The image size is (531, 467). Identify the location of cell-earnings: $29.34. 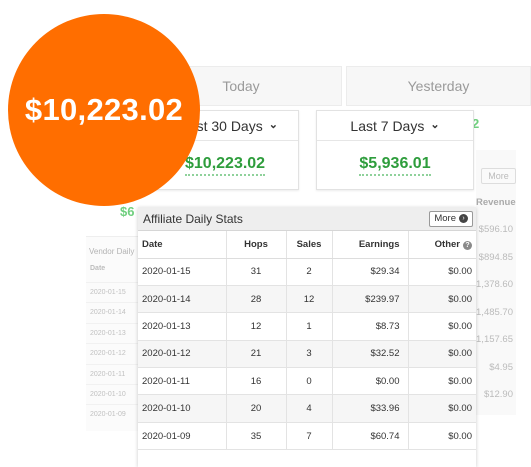
(369, 272).